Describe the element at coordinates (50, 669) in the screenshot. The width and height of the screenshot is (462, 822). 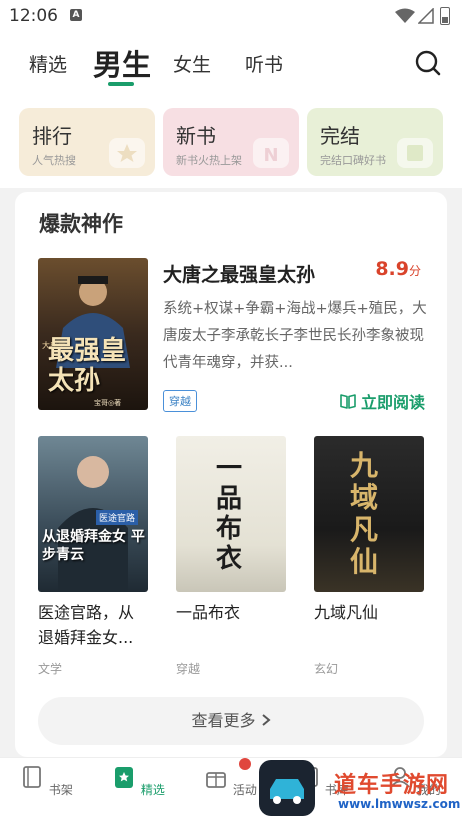
I see `book-category: 文学` at that location.